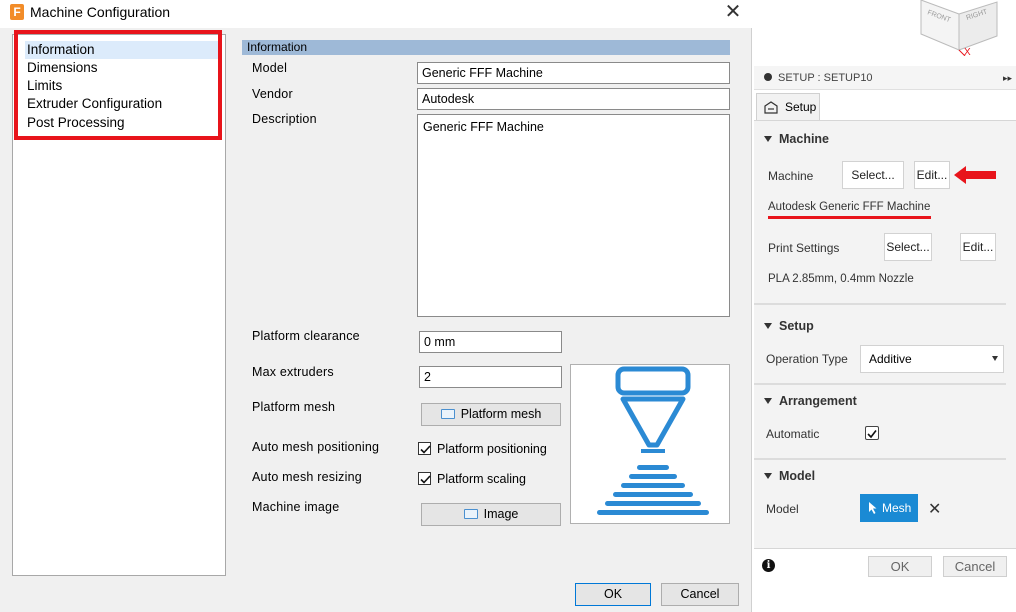 Image resolution: width=1016 pixels, height=612 pixels. Describe the element at coordinates (316, 447) in the screenshot. I see `auto-mesh-positioning-label: Auto mesh positioning` at that location.